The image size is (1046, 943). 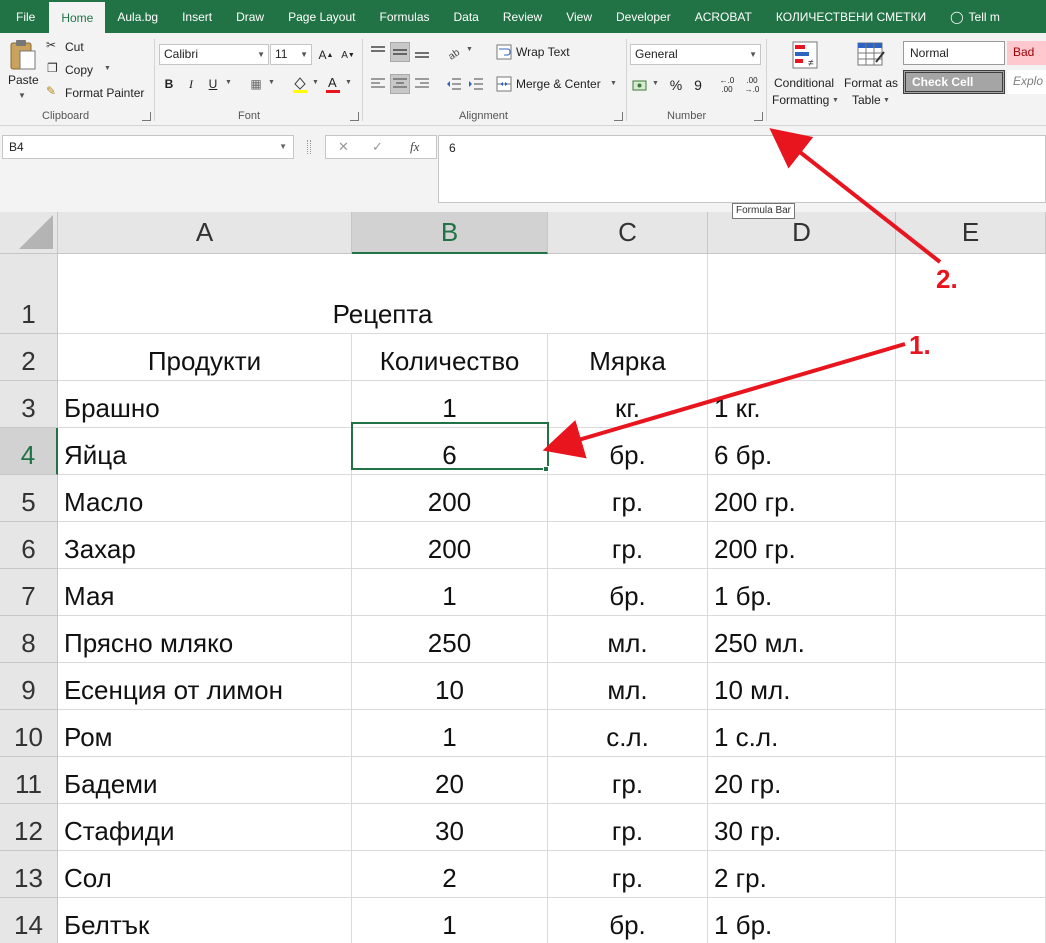 I want to click on row-header: 14, so click(x=29, y=920).